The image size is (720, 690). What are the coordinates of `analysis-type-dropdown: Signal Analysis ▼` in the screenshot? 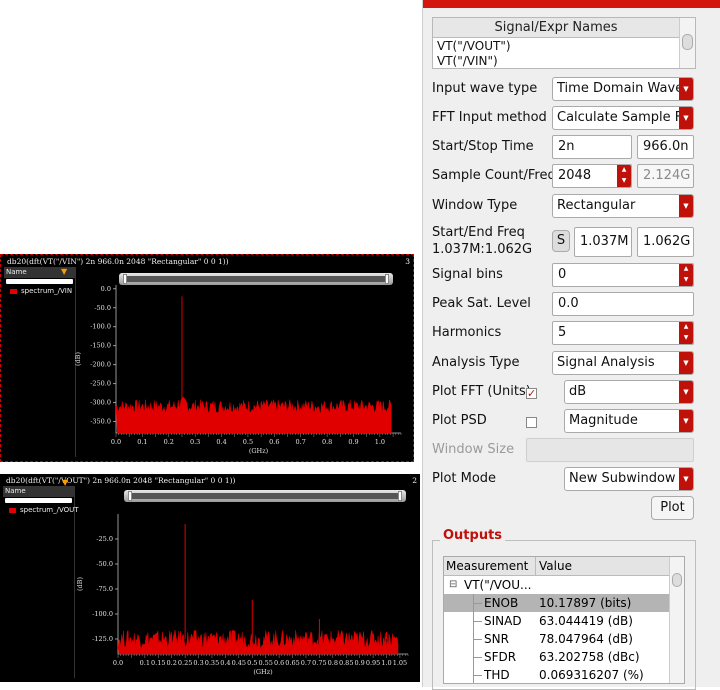 It's located at (623, 363).